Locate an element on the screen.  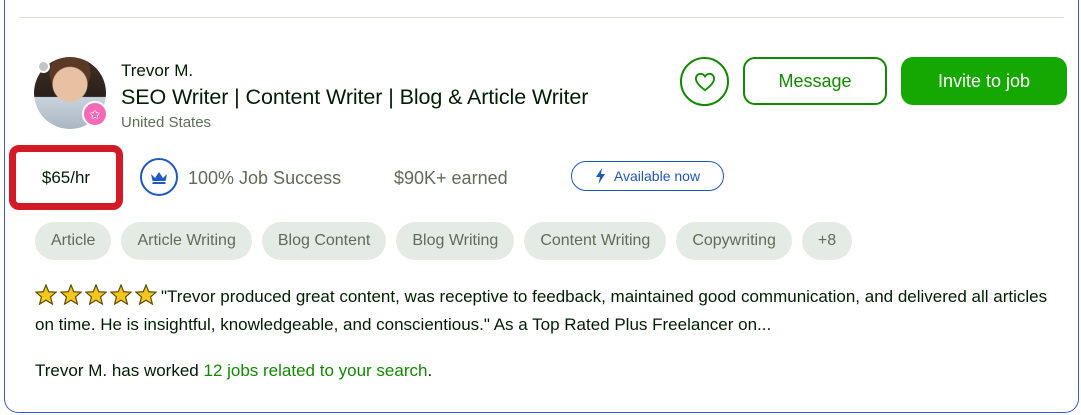
save-freelancer-button is located at coordinates (704, 81).